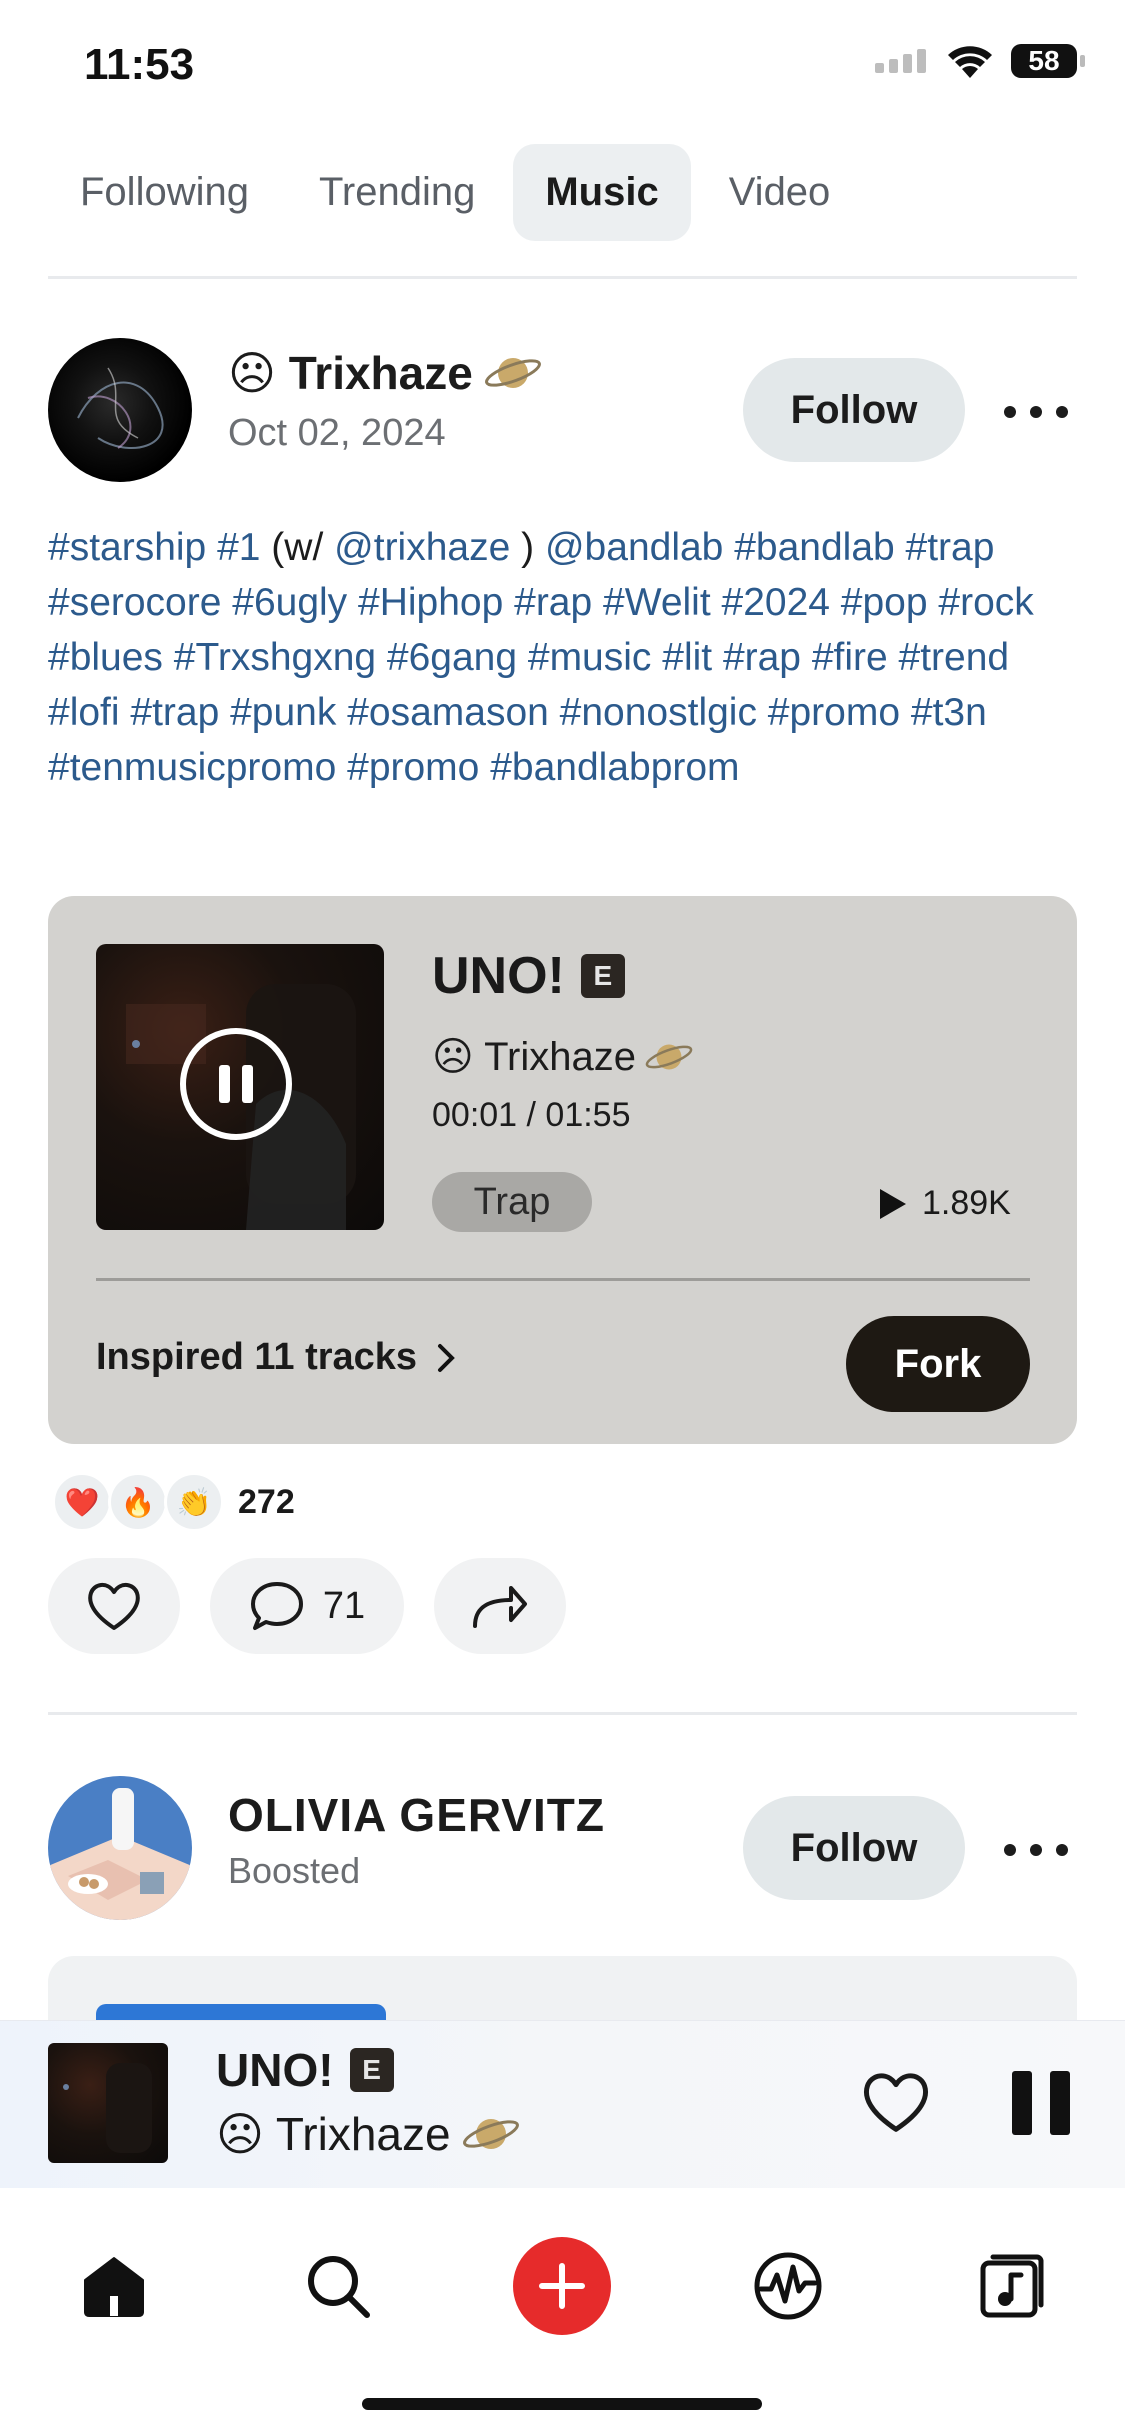 The width and height of the screenshot is (1125, 2436). I want to click on share-icon, so click(500, 1607).